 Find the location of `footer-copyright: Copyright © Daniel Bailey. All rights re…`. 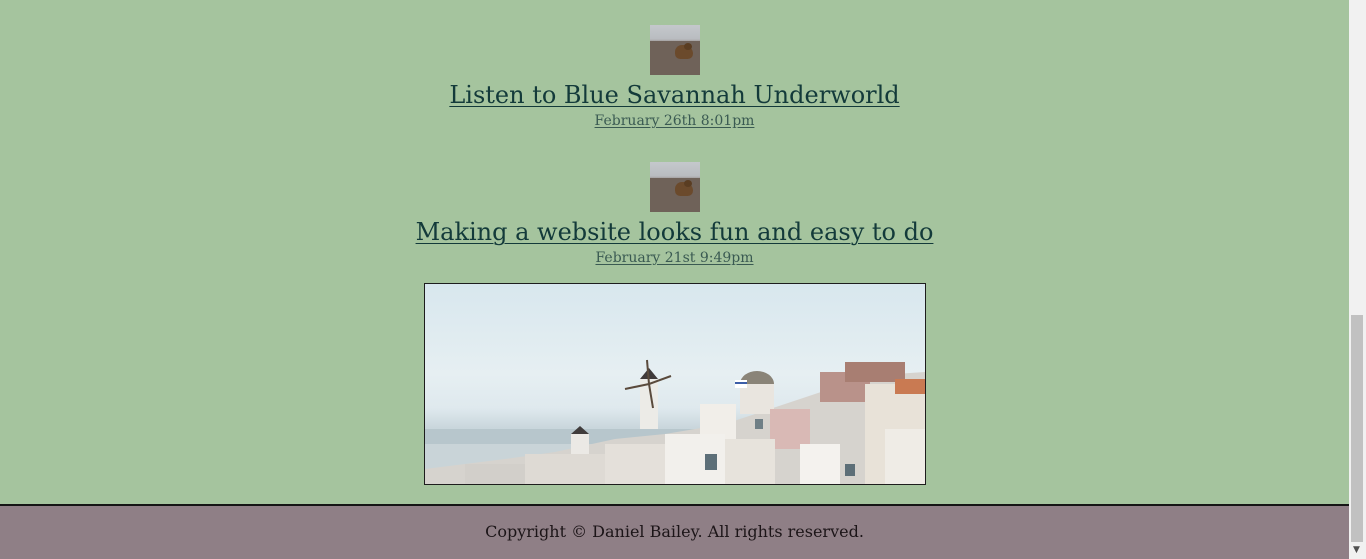

footer-copyright: Copyright © Daniel Bailey. All rights re… is located at coordinates (674, 531).